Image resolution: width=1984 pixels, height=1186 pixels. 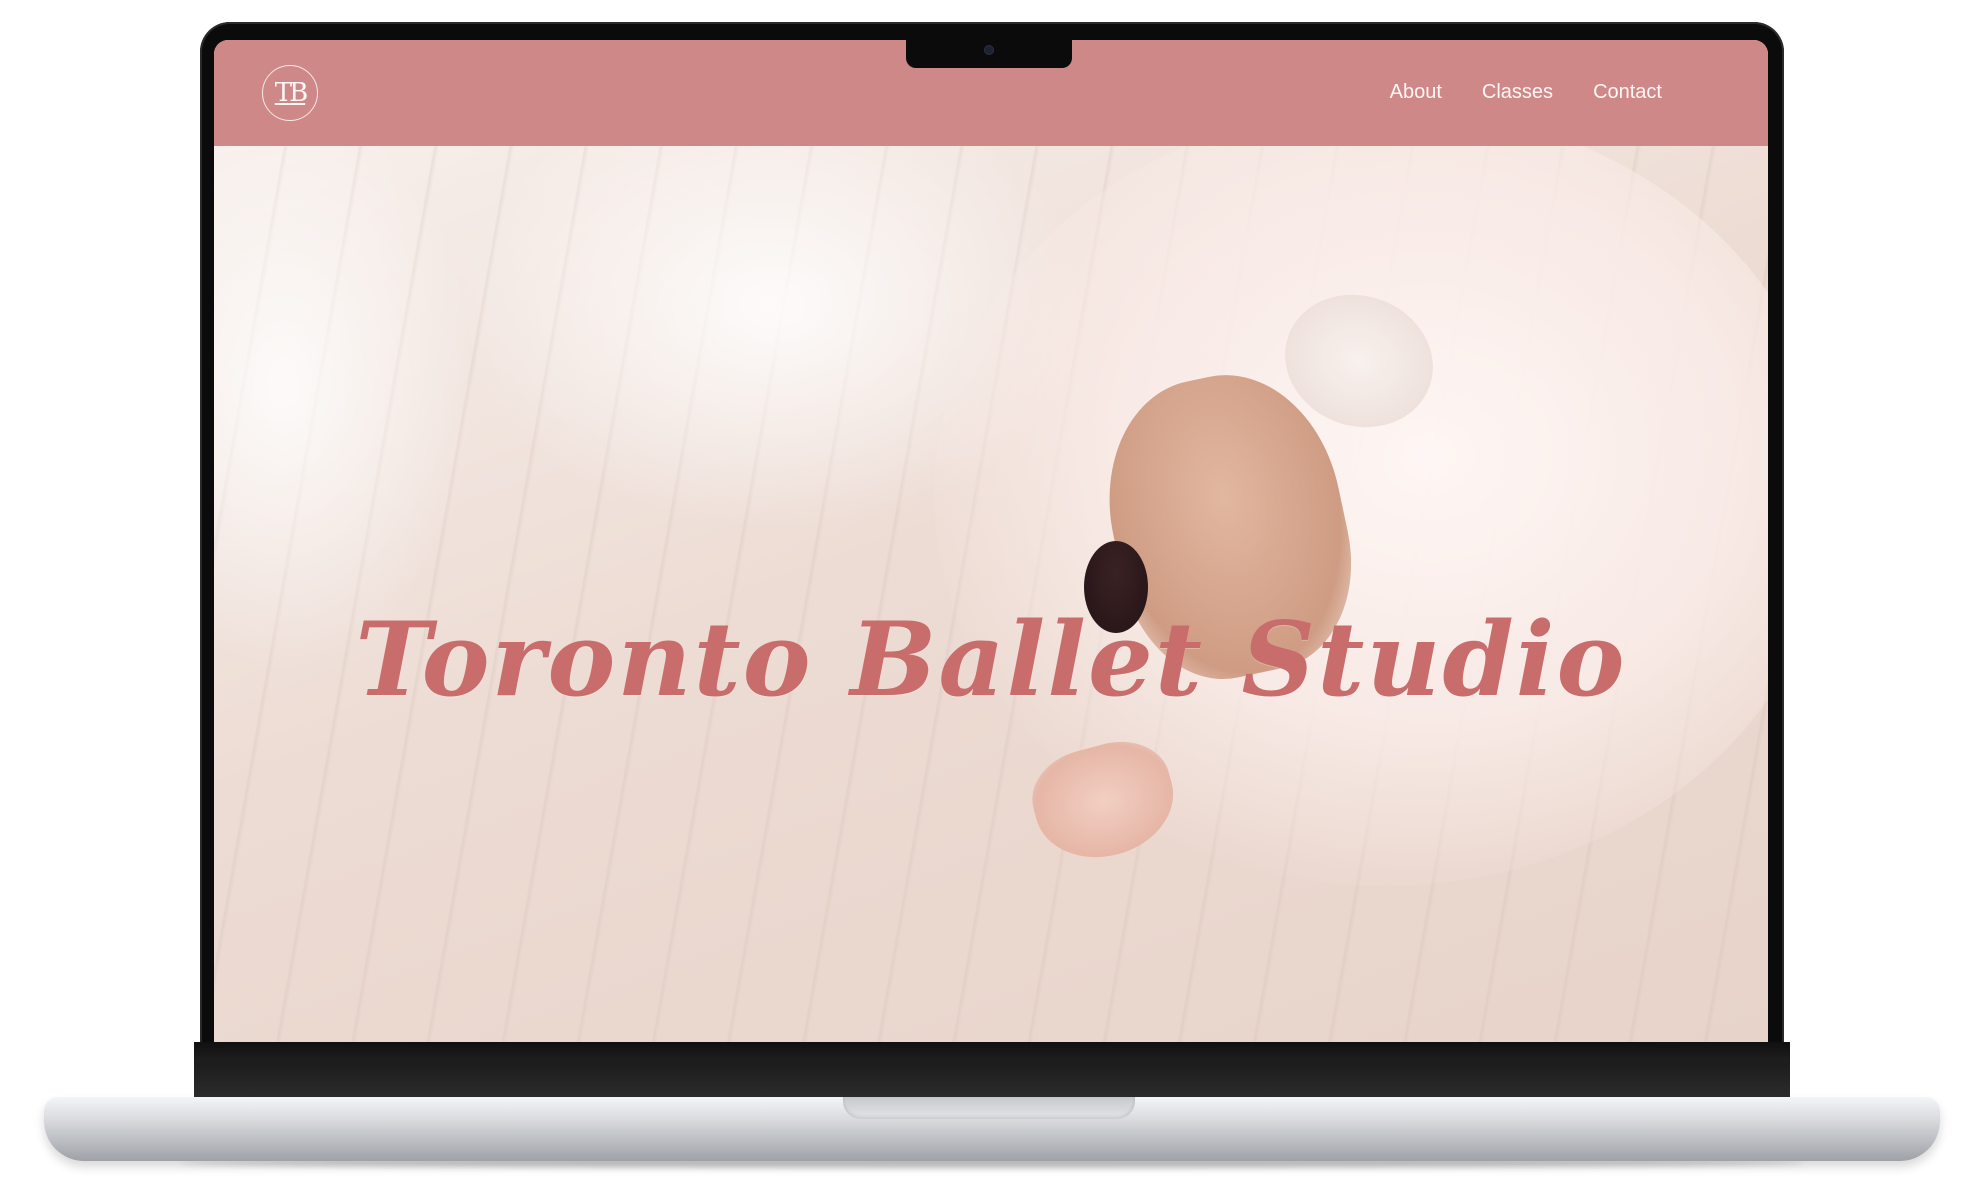 What do you see at coordinates (1517, 92) in the screenshot?
I see `nav-link-classes: Classes` at bounding box center [1517, 92].